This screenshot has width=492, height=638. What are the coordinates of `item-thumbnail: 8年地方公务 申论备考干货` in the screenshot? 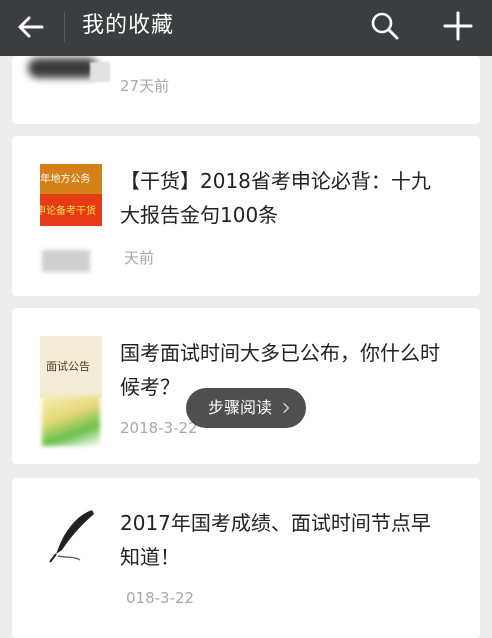 It's located at (71, 195).